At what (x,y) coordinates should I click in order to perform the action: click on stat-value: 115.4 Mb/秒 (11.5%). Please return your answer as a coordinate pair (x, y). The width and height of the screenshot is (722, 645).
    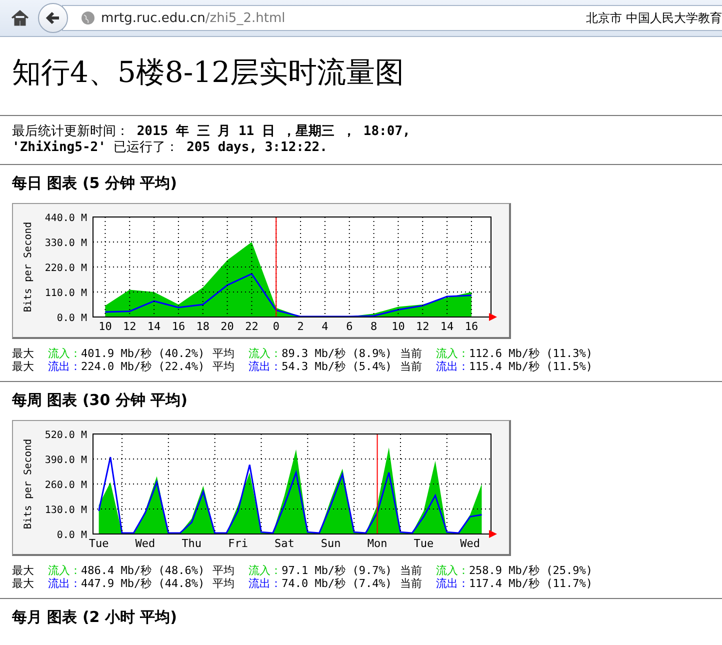
    Looking at the image, I should click on (531, 366).